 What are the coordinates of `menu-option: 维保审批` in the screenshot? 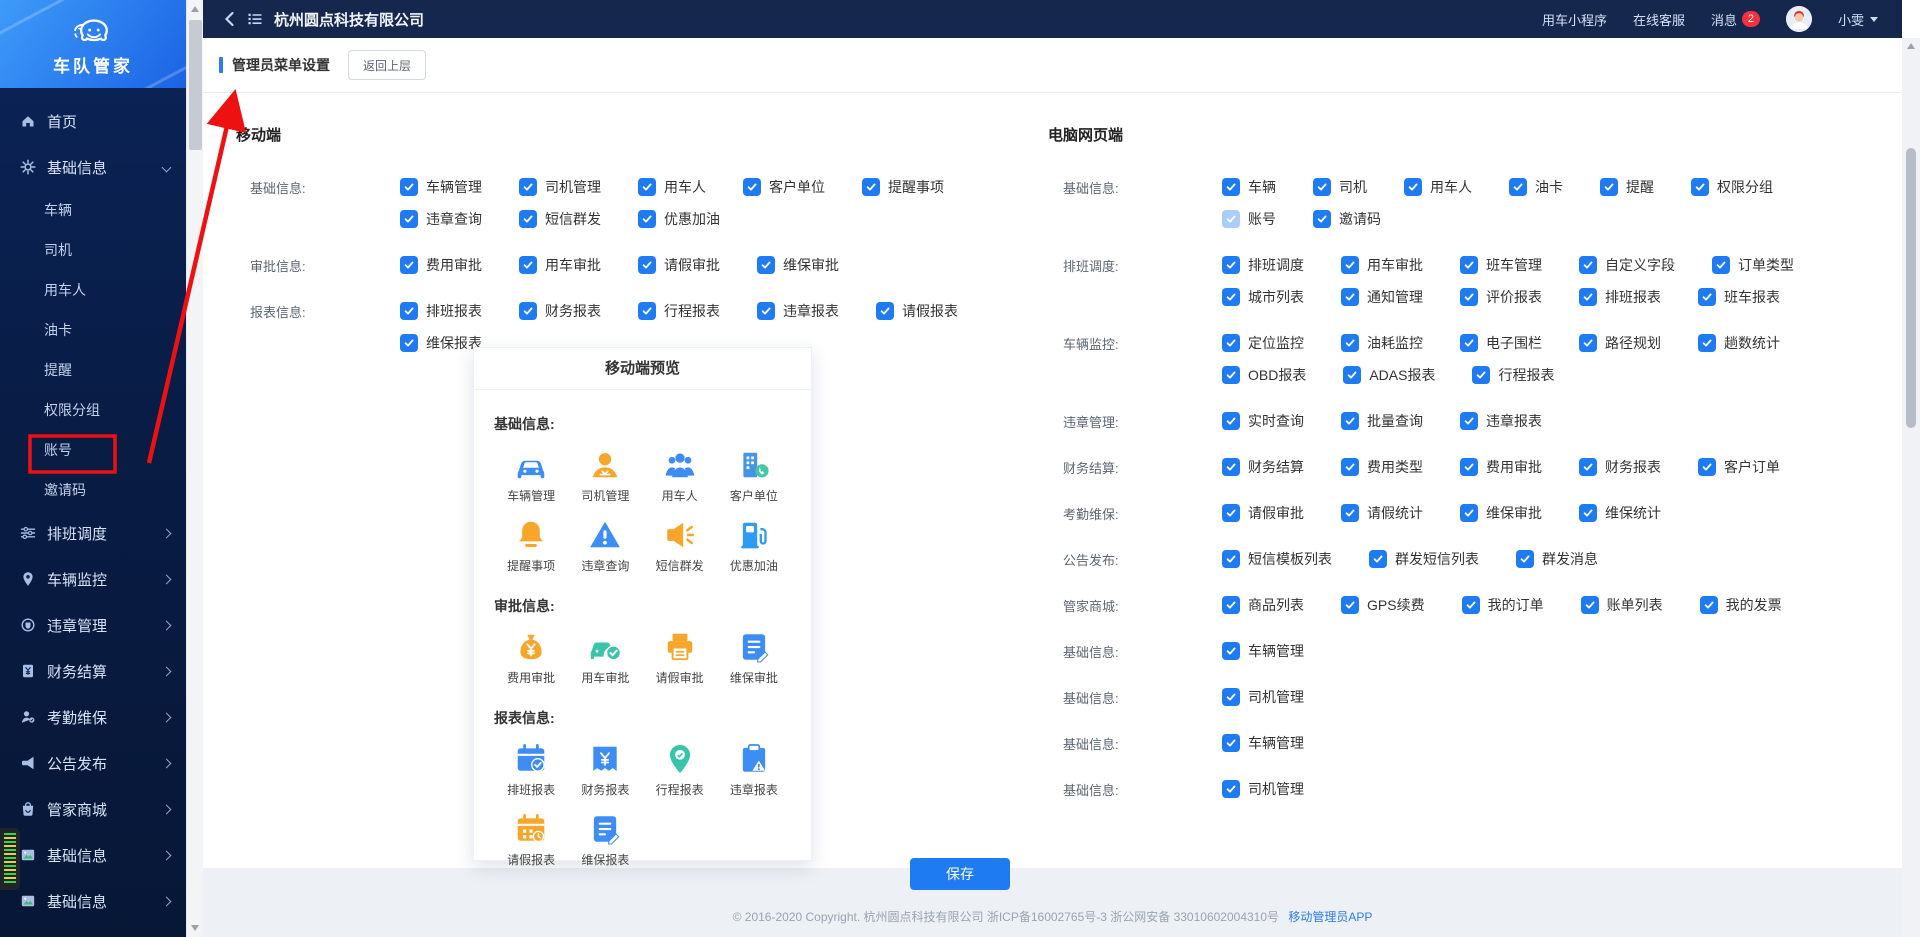 It's located at (1501, 513).